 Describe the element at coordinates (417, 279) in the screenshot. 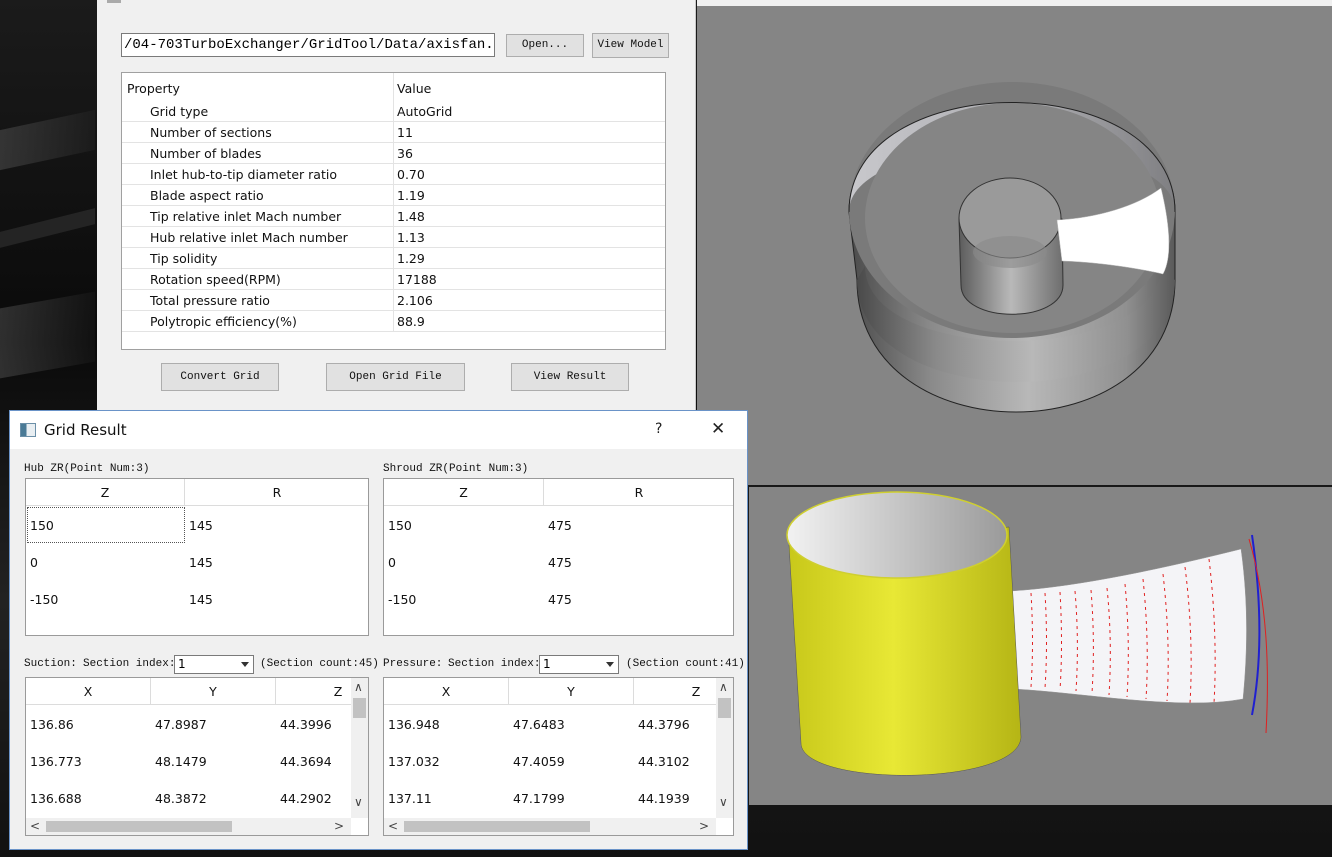

I see `property-value: 17188` at that location.